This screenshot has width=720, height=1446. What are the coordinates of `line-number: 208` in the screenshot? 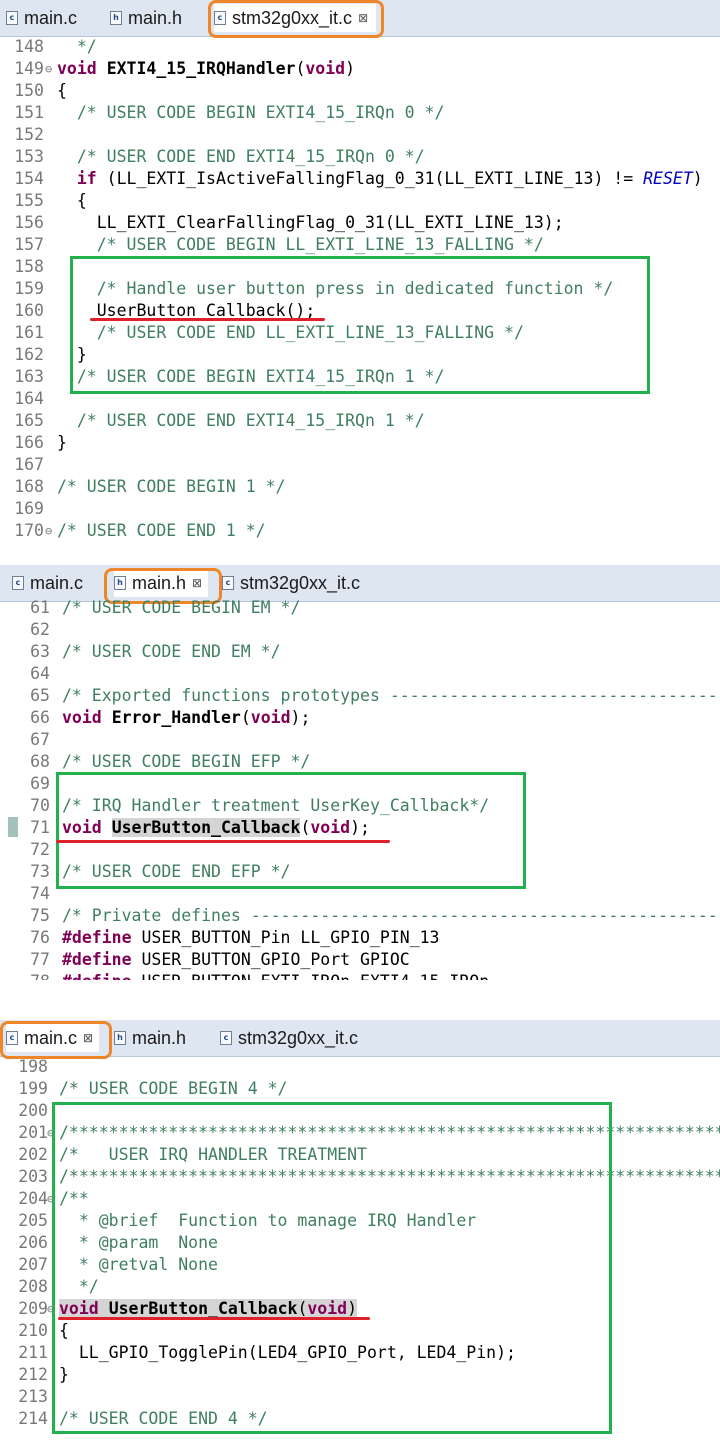 It's located at (33, 1286).